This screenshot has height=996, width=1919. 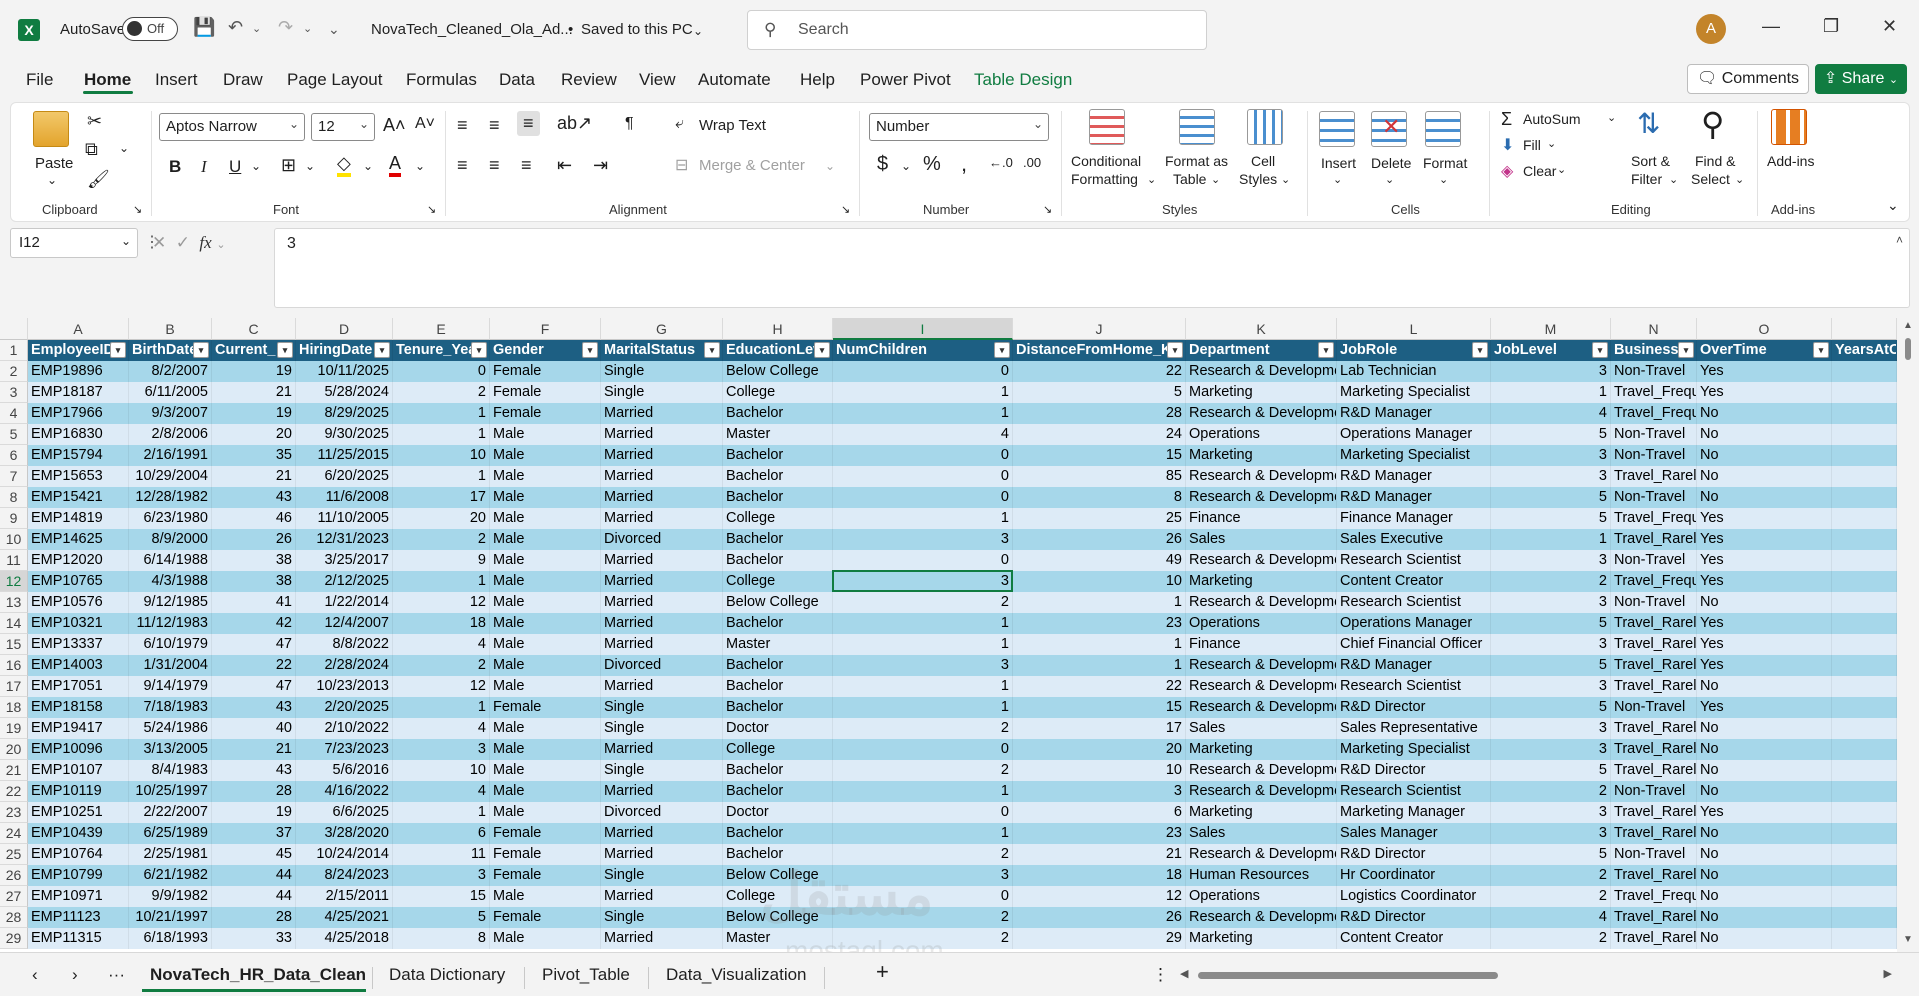 What do you see at coordinates (1099, 938) in the screenshot?
I see `table-cell: 29` at bounding box center [1099, 938].